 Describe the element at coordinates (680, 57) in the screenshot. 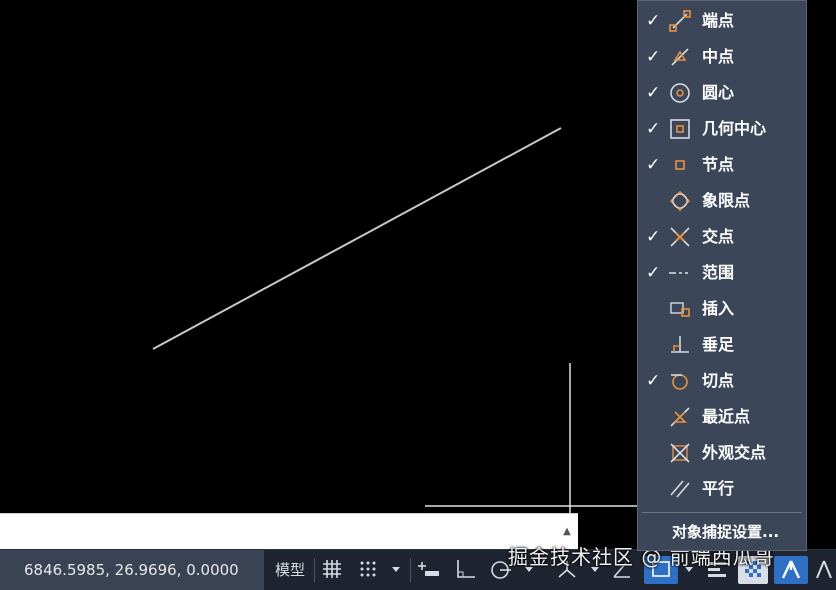

I see `midpoint-icon` at that location.